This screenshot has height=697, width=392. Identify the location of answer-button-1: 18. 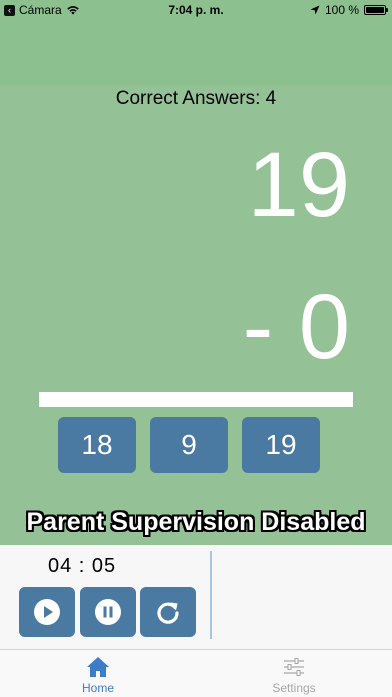
(97, 445).